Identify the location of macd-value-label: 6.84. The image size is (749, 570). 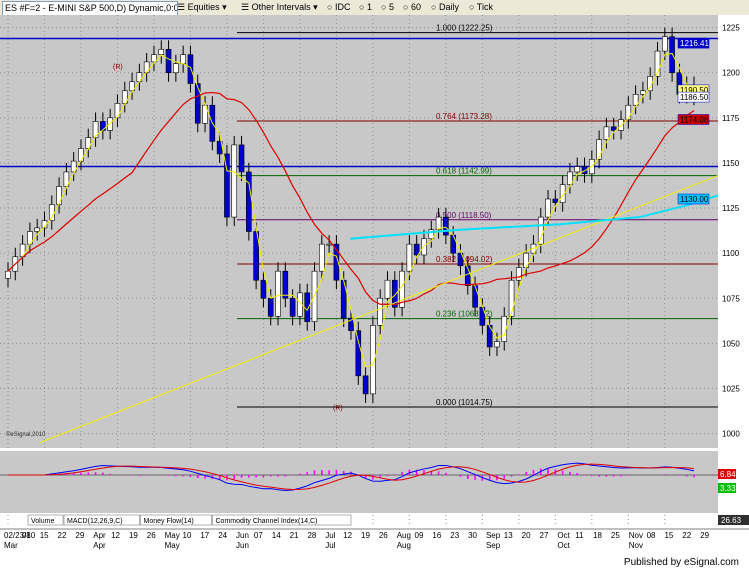
(728, 474).